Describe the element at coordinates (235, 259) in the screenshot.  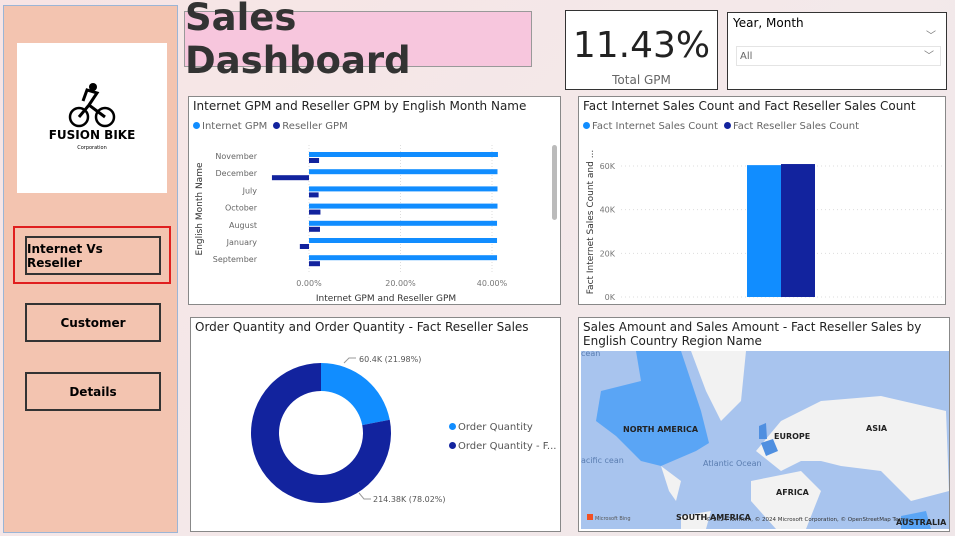
I see `y-tick-label: September` at that location.